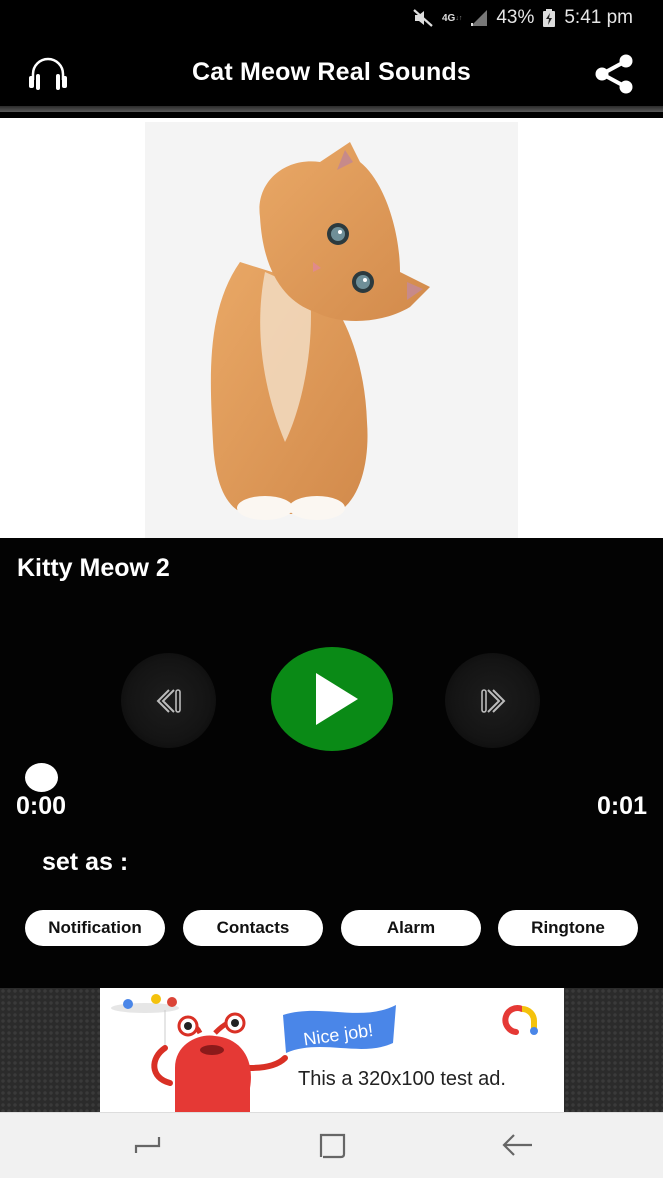  I want to click on ad-body-text: This a 320x100 test ad., so click(402, 1079).